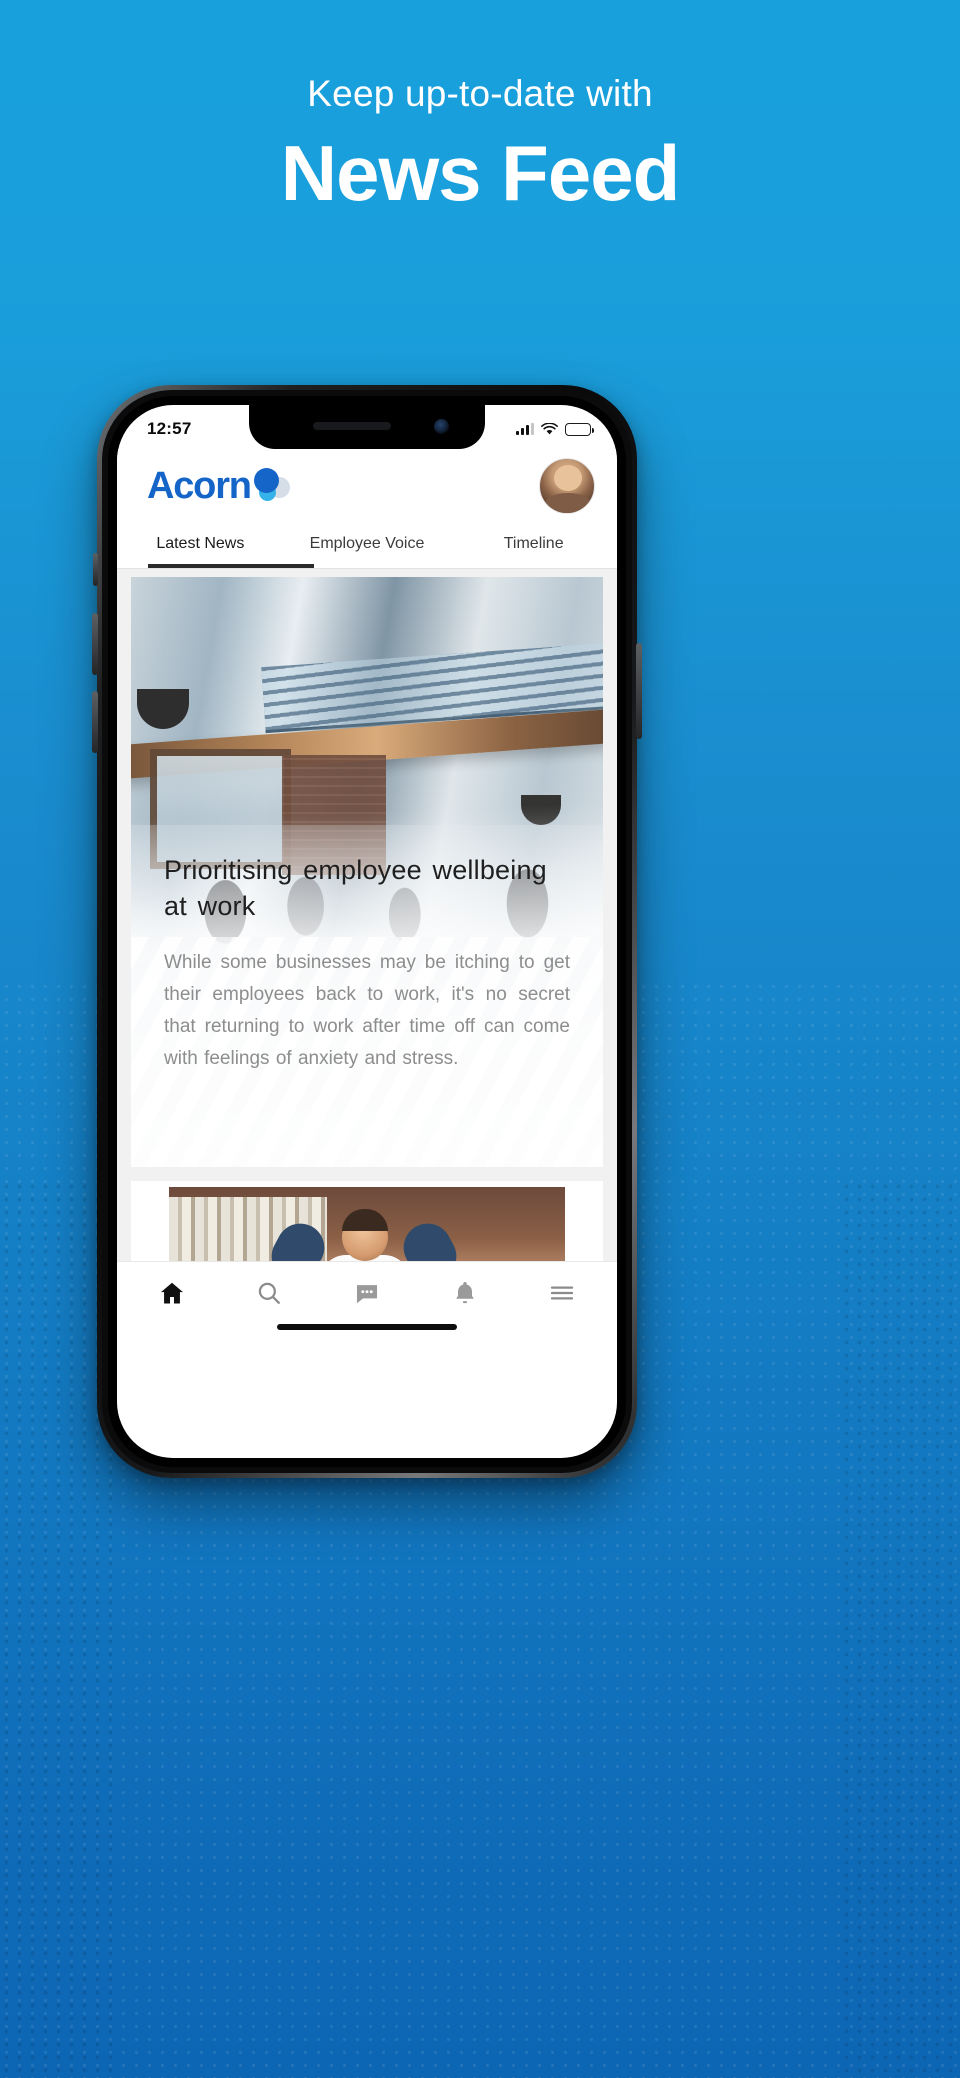  Describe the element at coordinates (95, 722) in the screenshot. I see `volume-down-button` at that location.